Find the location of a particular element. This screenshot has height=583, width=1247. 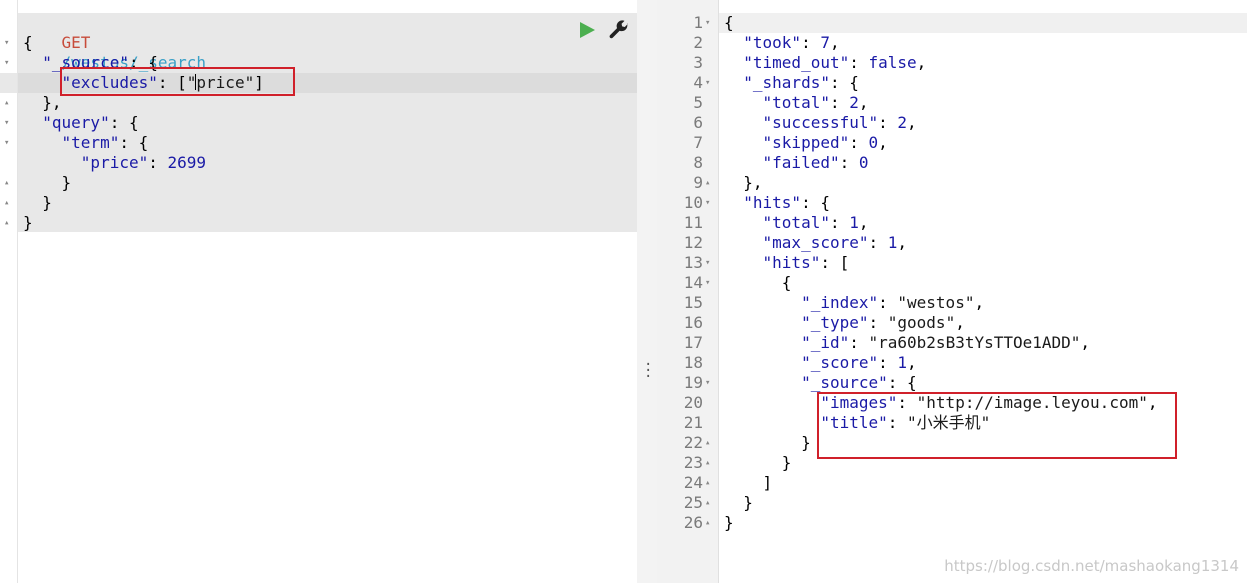

line-number: 14 is located at coordinates (693, 282).